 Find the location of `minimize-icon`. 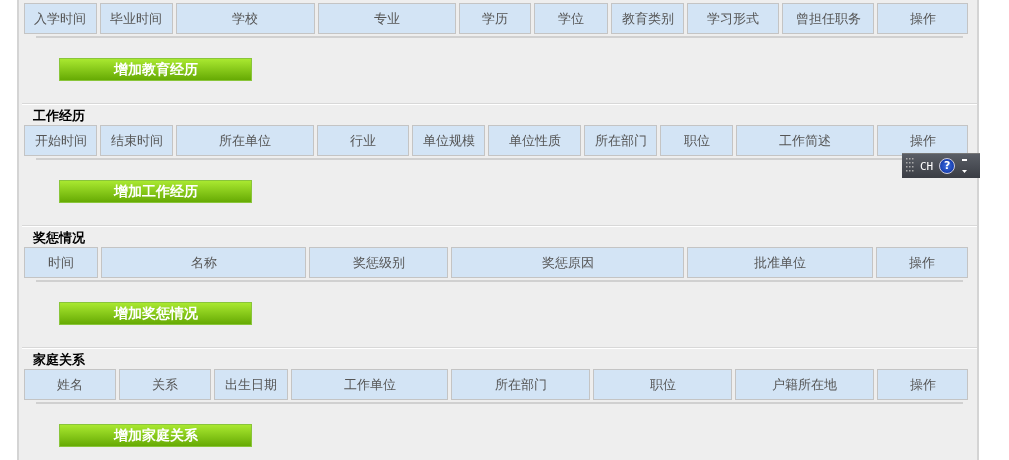

minimize-icon is located at coordinates (965, 166).